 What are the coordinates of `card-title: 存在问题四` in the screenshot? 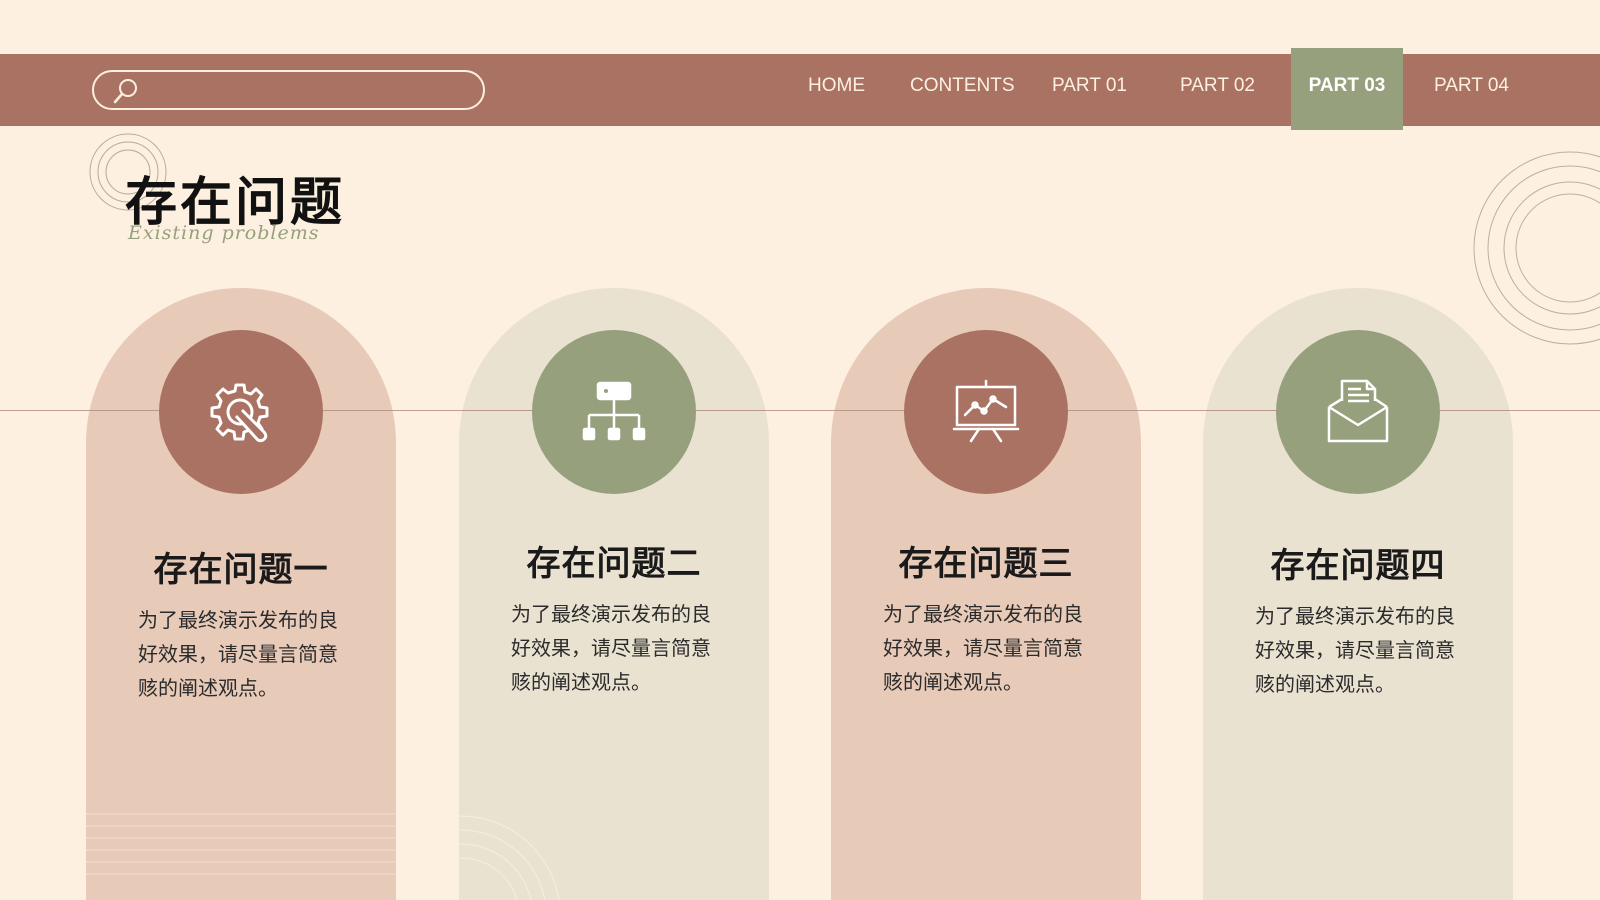 It's located at (1358, 566).